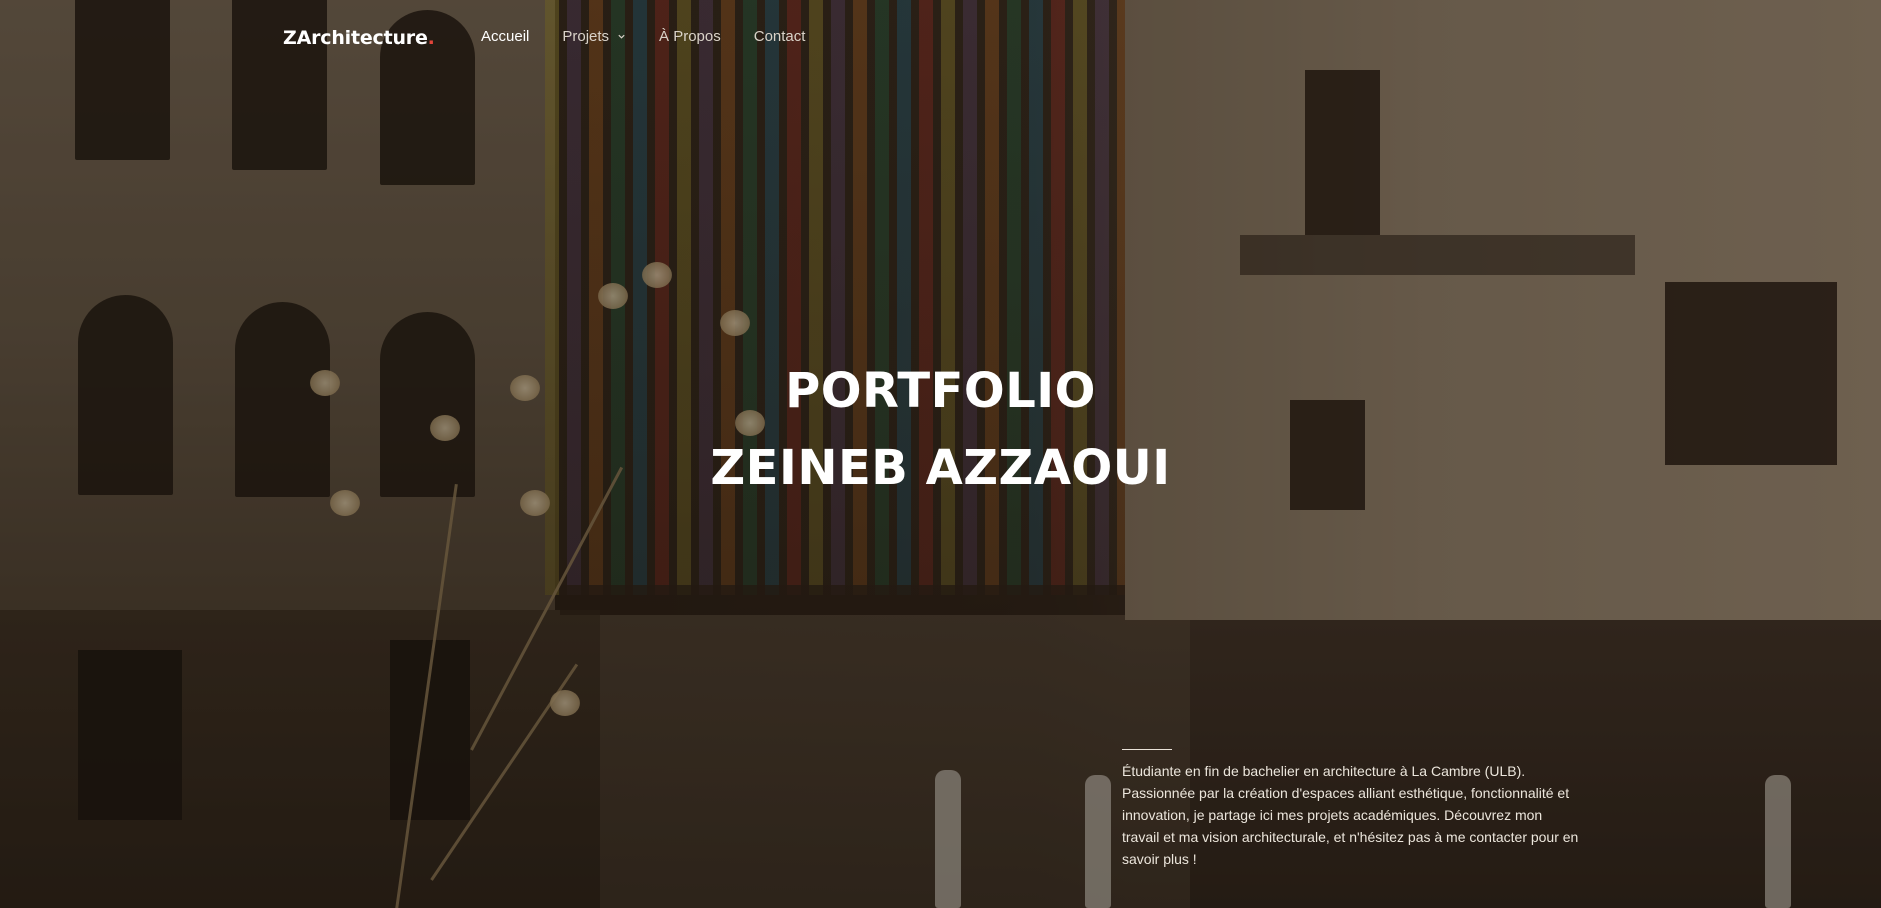 The image size is (1881, 908). I want to click on nav-item-label: À Propos, so click(690, 36).